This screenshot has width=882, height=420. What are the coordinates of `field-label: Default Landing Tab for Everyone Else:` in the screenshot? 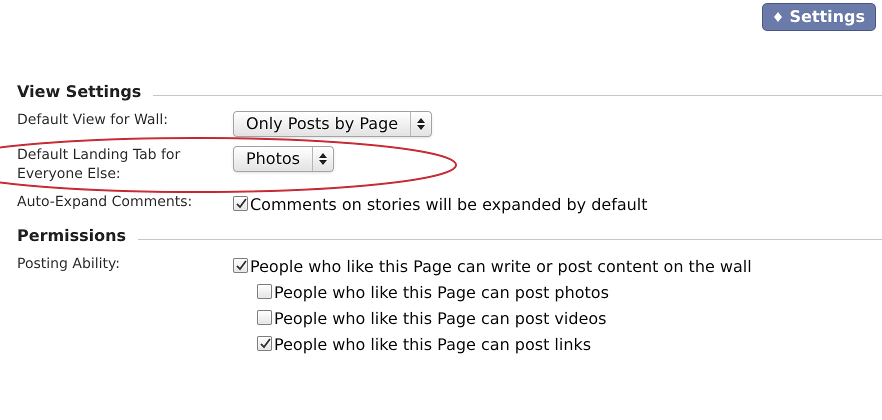 It's located at (99, 165).